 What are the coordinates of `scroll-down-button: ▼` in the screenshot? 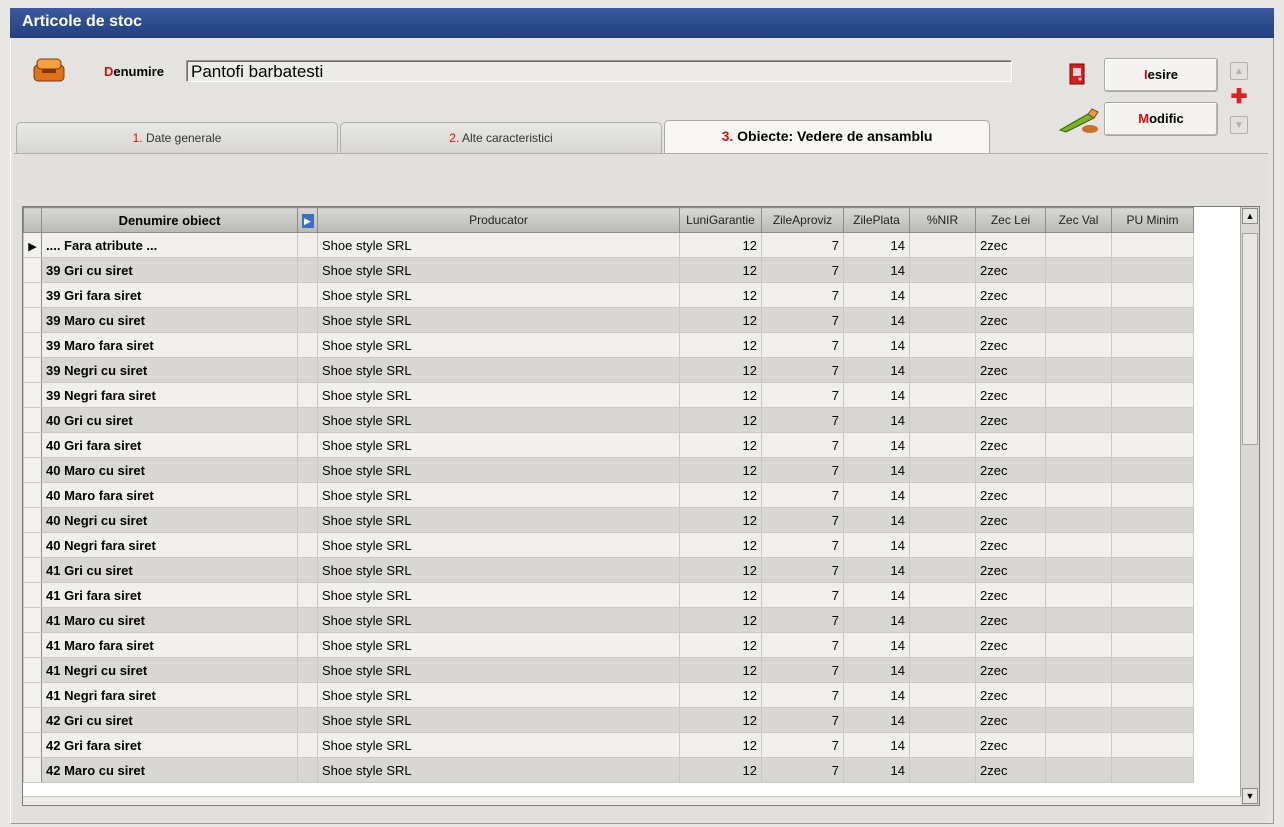 It's located at (1250, 796).